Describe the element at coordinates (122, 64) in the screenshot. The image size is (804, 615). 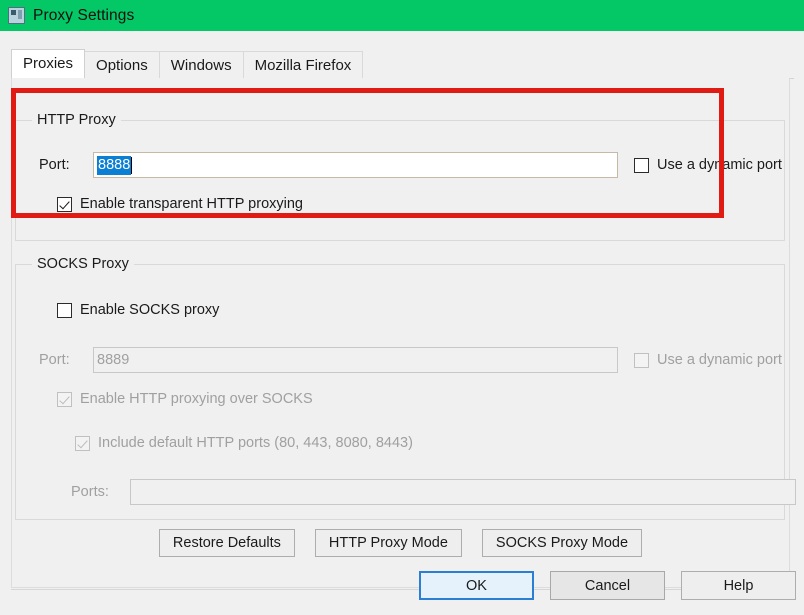
I see `tab-options: Options` at that location.